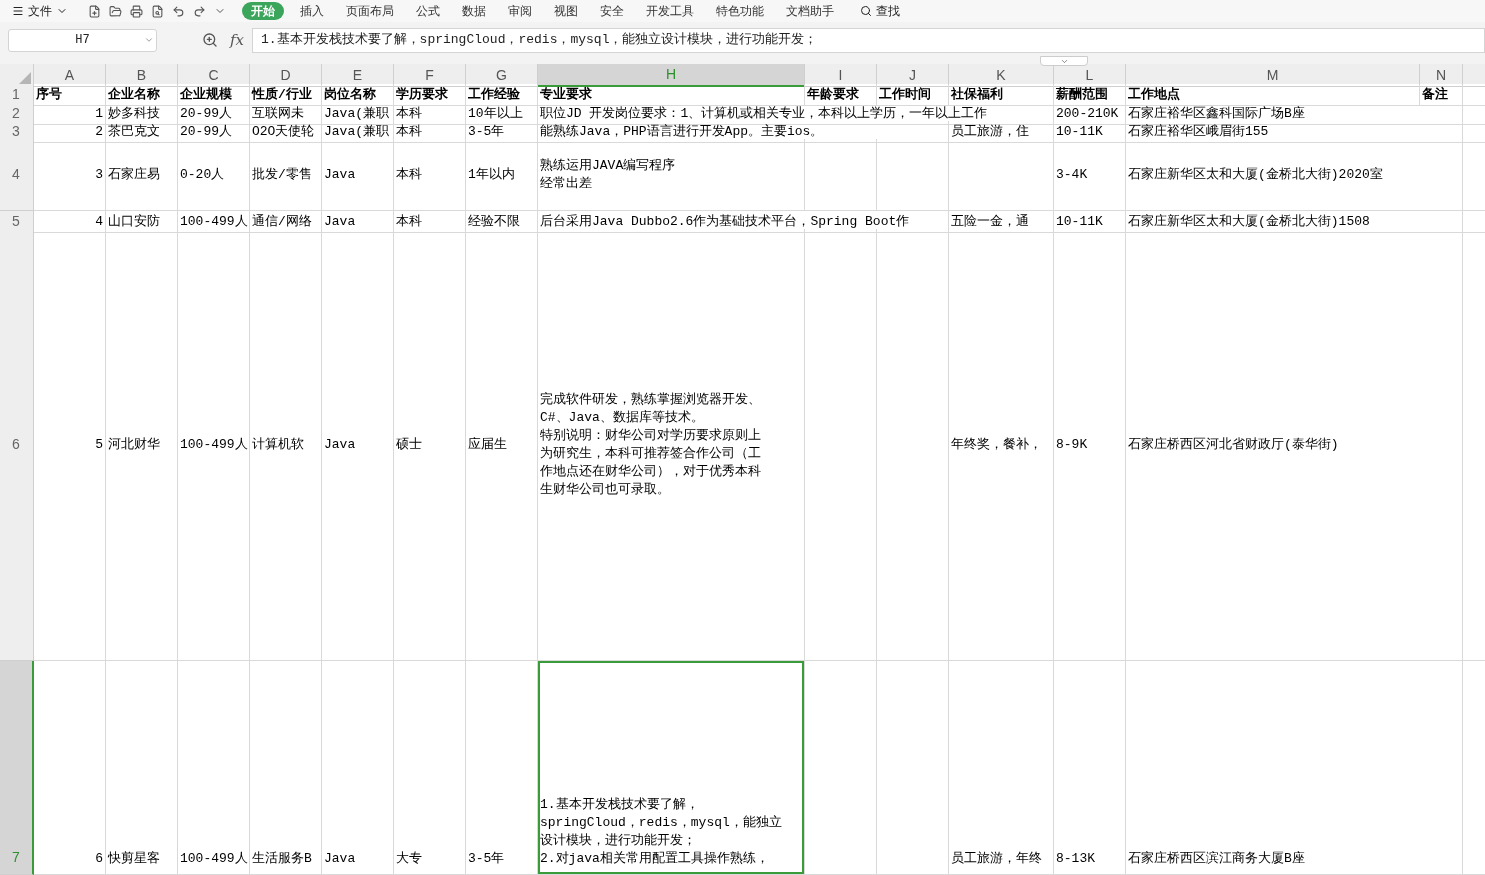  Describe the element at coordinates (841, 95) in the screenshot. I see `header-cell: 年龄要求` at that location.